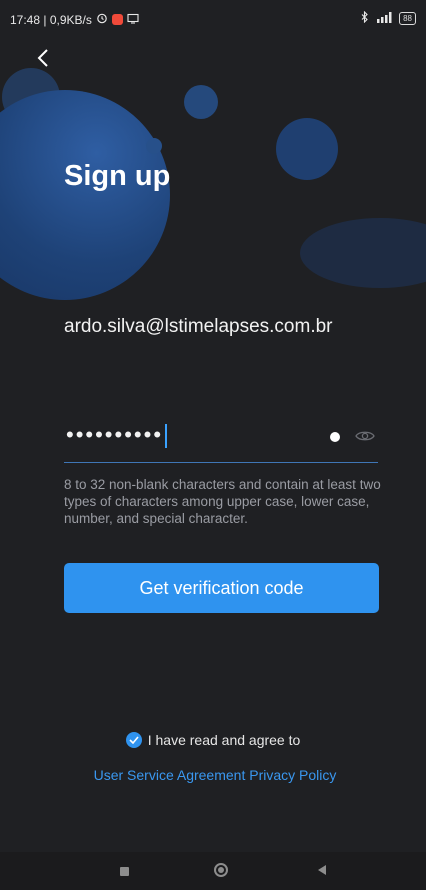  What do you see at coordinates (224, 740) in the screenshot?
I see `agree-text: I have read and agree to` at bounding box center [224, 740].